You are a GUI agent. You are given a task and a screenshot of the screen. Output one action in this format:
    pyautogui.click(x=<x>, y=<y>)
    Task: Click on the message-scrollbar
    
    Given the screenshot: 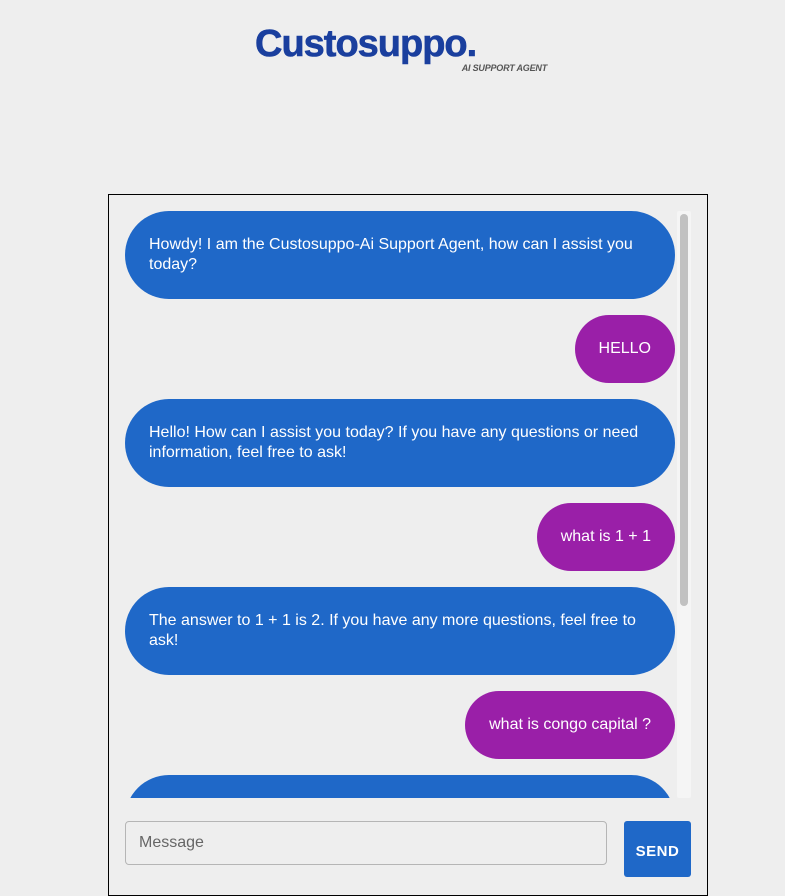 What is the action you would take?
    pyautogui.click(x=684, y=504)
    